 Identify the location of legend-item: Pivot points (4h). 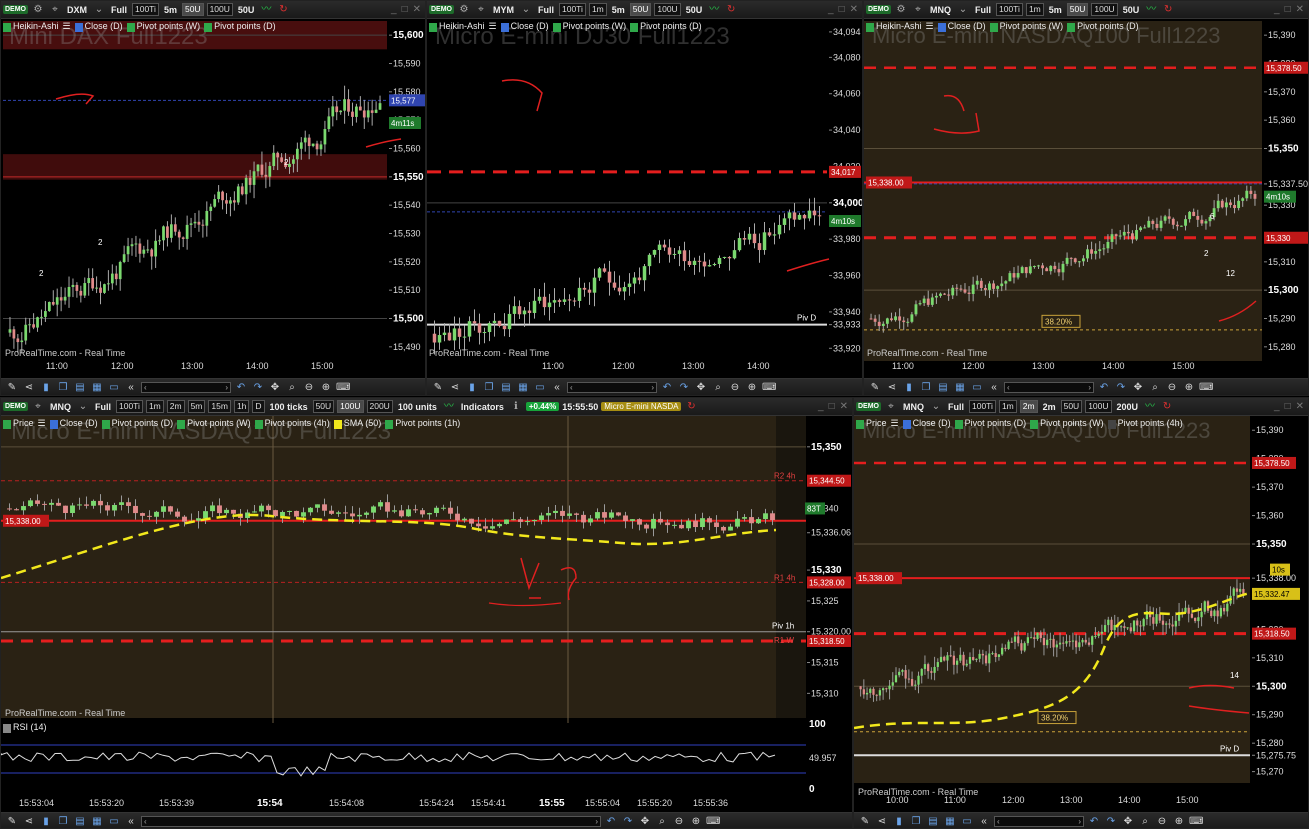
(292, 423).